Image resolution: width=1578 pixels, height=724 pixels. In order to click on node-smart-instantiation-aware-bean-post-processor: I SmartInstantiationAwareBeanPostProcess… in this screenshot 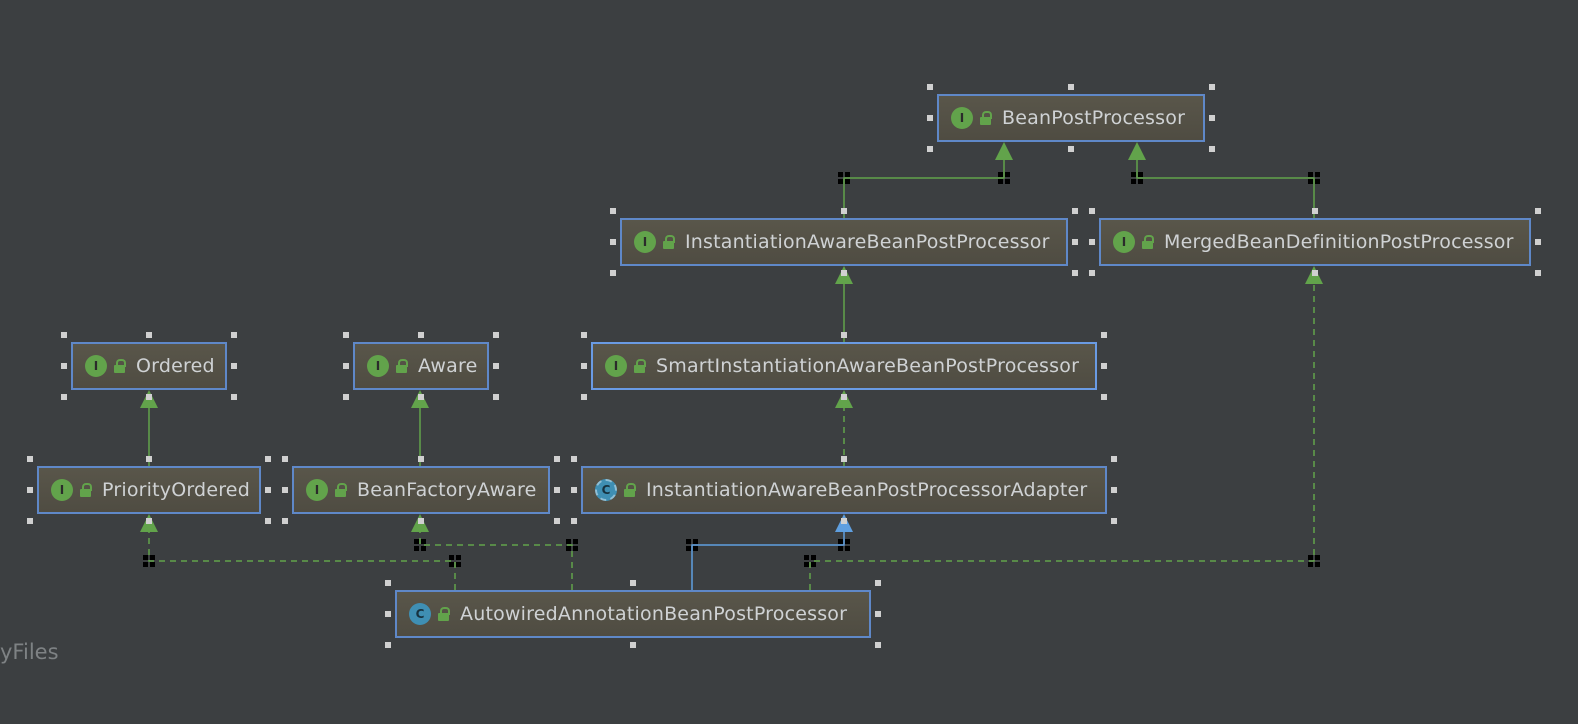, I will do `click(844, 366)`.